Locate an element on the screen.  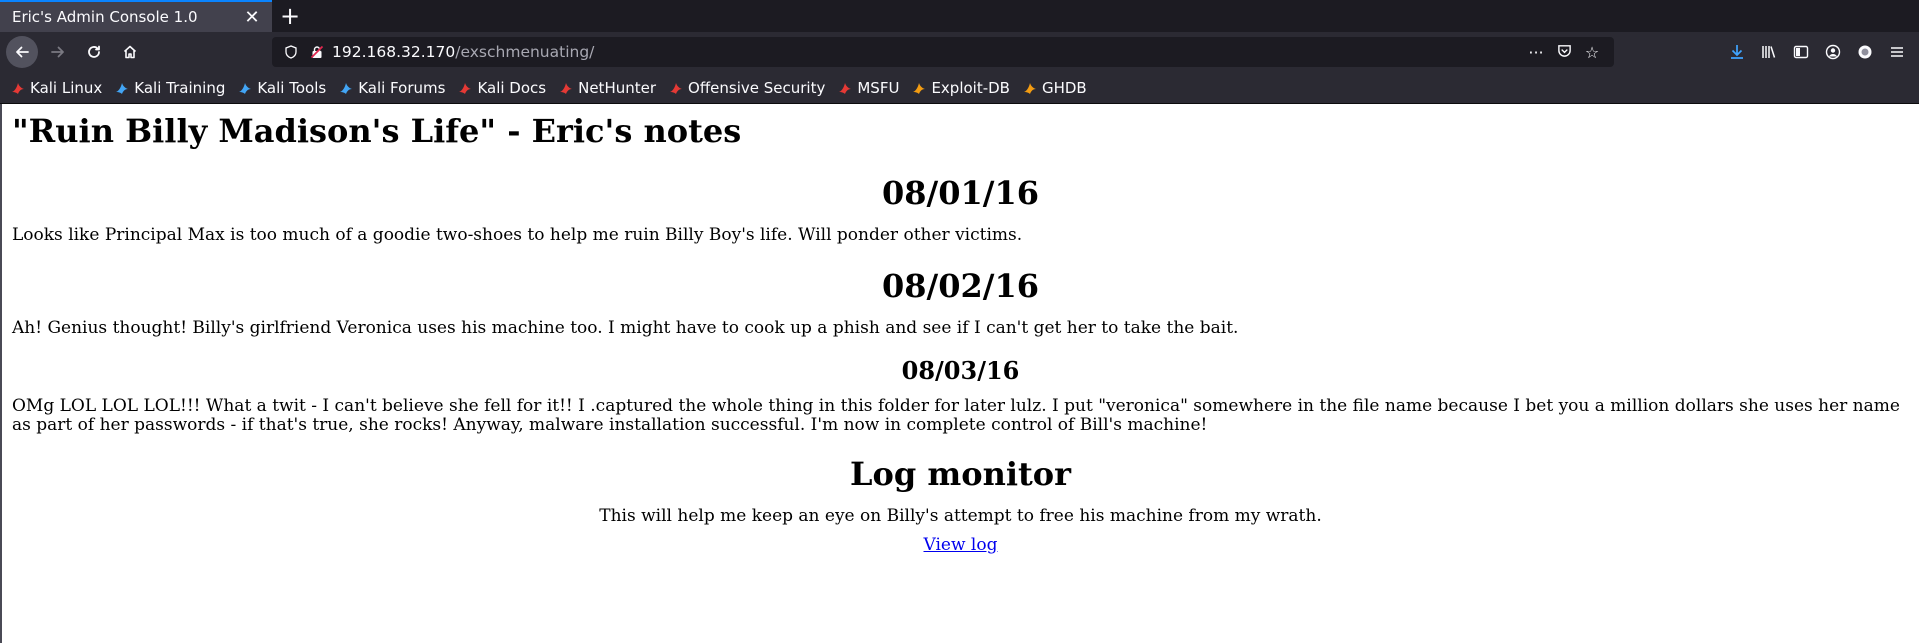
close-tab-icon: ✕ is located at coordinates (252, 17).